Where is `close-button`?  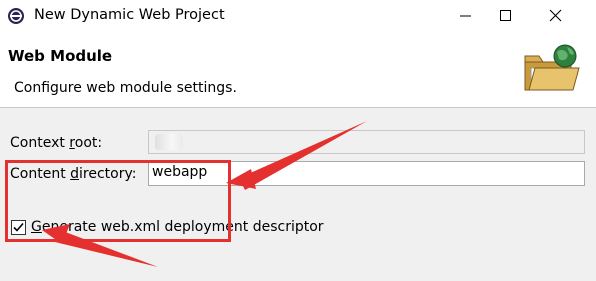 close-button is located at coordinates (556, 15).